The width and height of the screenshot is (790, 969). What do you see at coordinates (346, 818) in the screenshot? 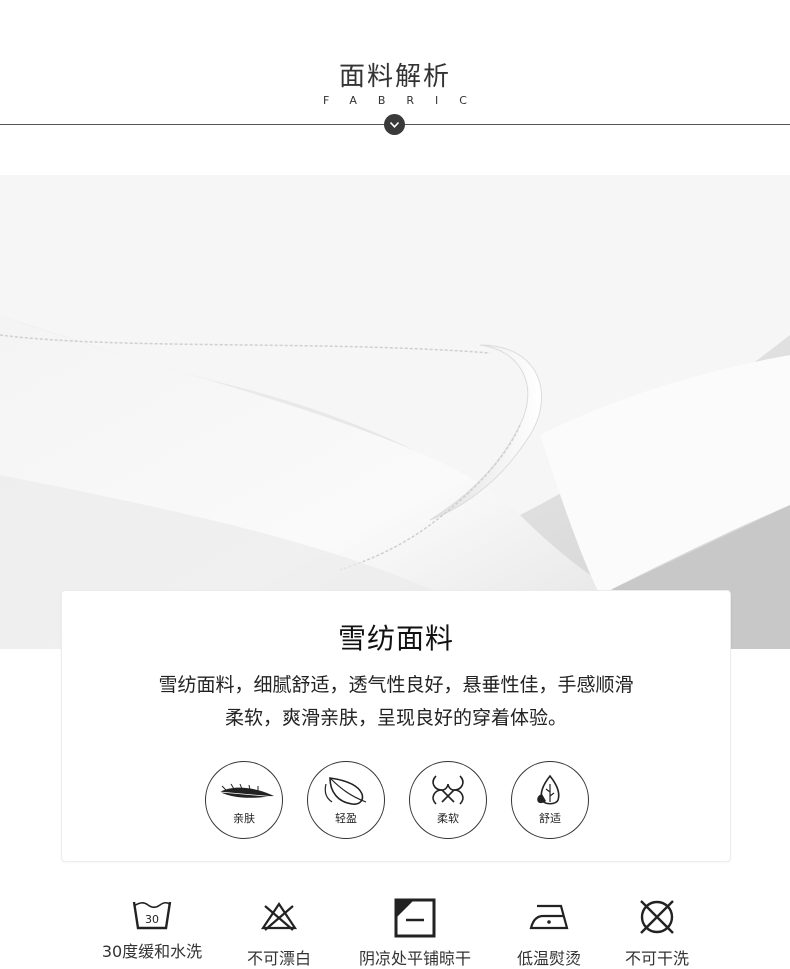
I see `feature-label: 轻盈` at bounding box center [346, 818].